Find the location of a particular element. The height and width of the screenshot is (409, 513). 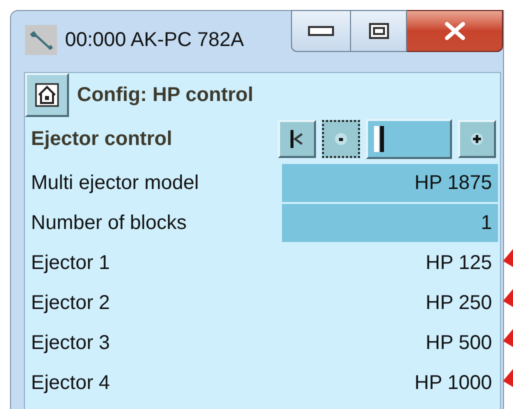

skip-back-icon is located at coordinates (297, 139).